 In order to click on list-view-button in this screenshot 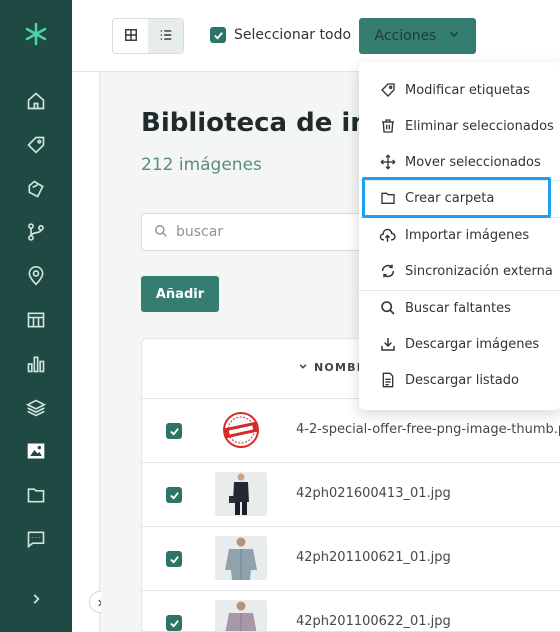, I will do `click(165, 36)`.